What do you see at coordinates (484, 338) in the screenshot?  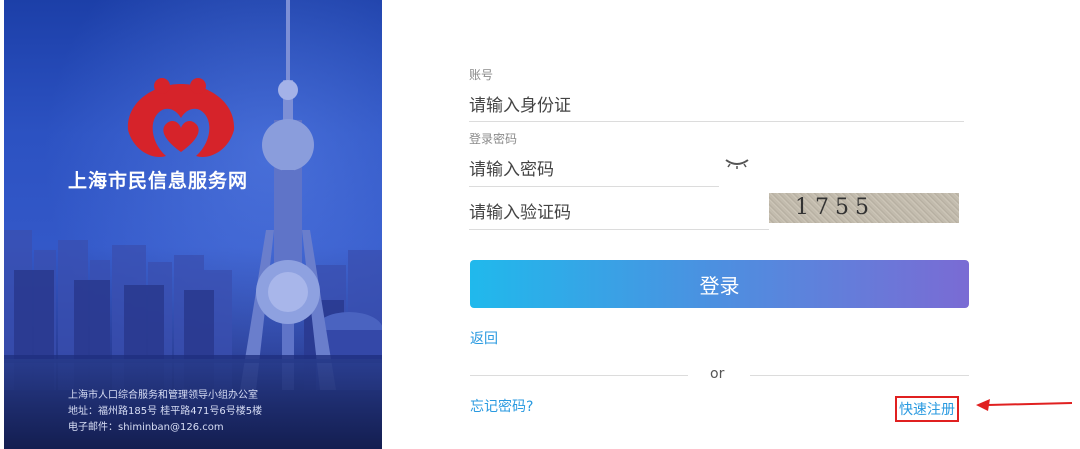 I see `back-link: 返回` at bounding box center [484, 338].